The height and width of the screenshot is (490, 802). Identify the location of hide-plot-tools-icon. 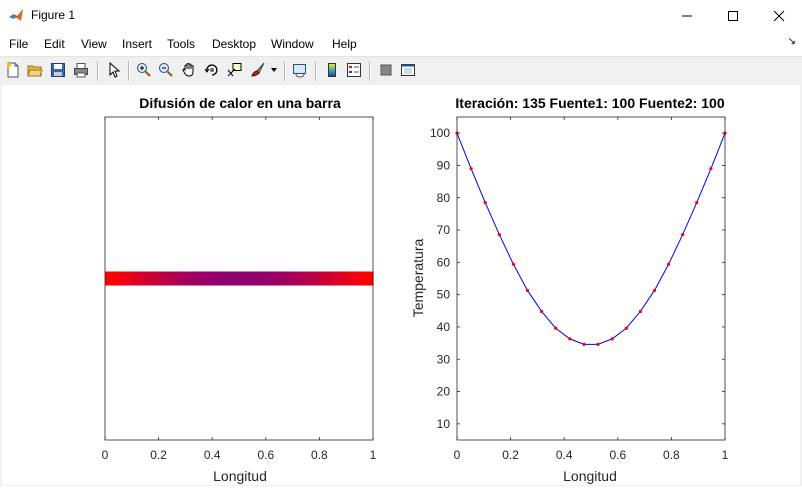
(386, 70).